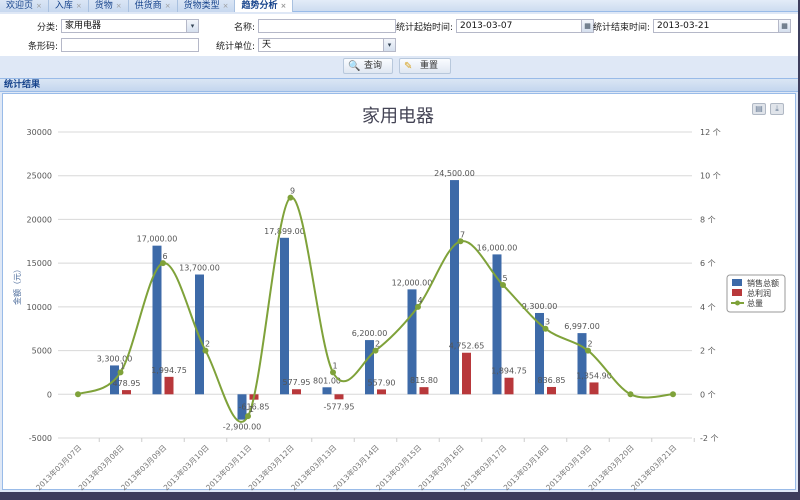 This screenshot has width=800, height=500. Describe the element at coordinates (709, 438) in the screenshot. I see `y2-tick-label: -2 个` at that location.